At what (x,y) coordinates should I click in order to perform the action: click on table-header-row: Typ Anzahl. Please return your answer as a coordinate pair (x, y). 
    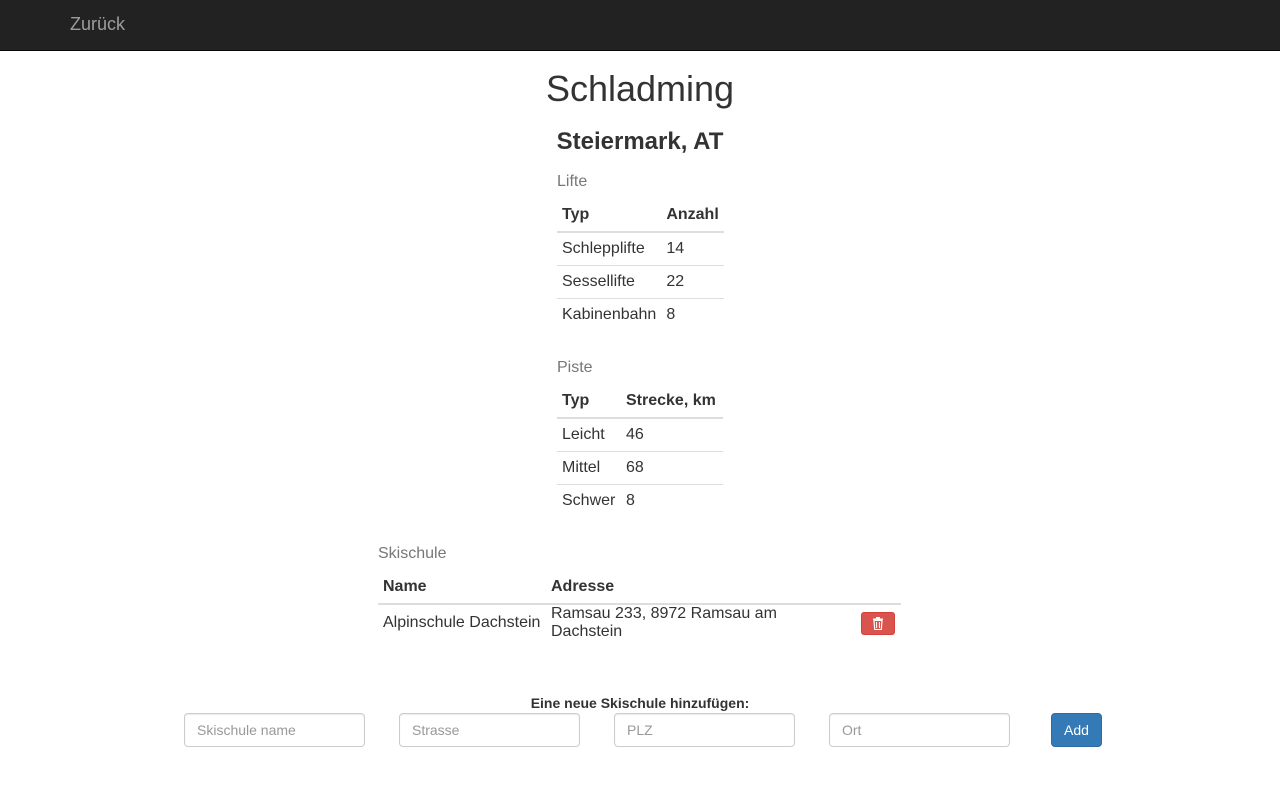
    Looking at the image, I should click on (640, 216).